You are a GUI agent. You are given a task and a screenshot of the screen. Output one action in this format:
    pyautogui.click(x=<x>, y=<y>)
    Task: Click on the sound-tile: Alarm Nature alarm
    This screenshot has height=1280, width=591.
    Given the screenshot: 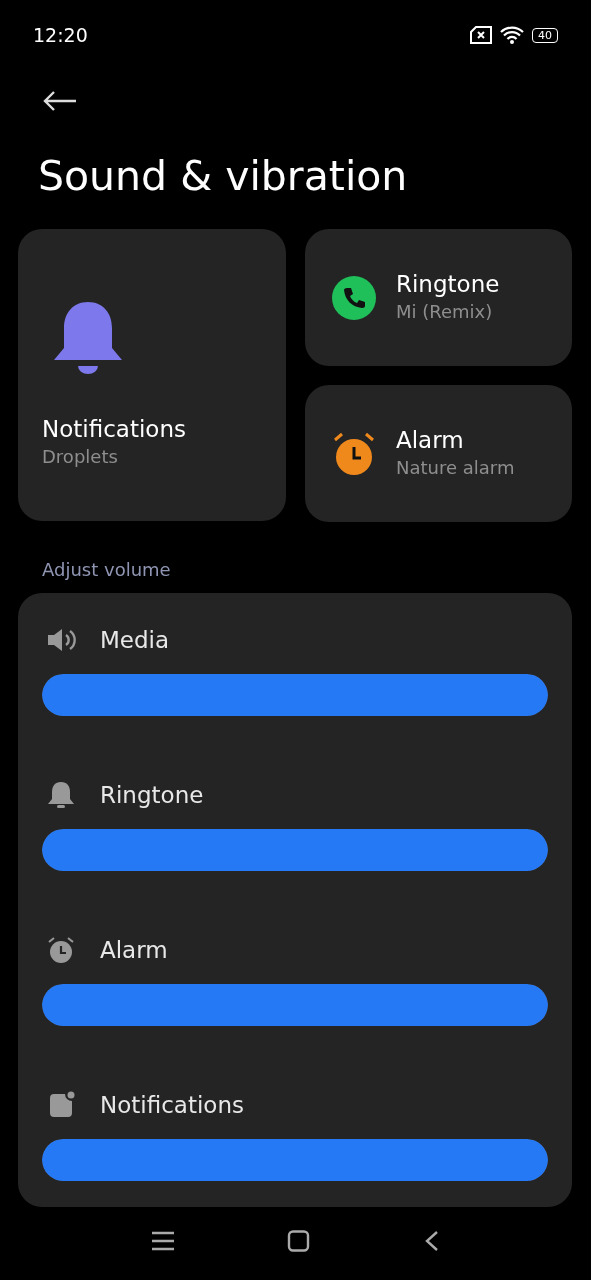 What is the action you would take?
    pyautogui.click(x=438, y=454)
    